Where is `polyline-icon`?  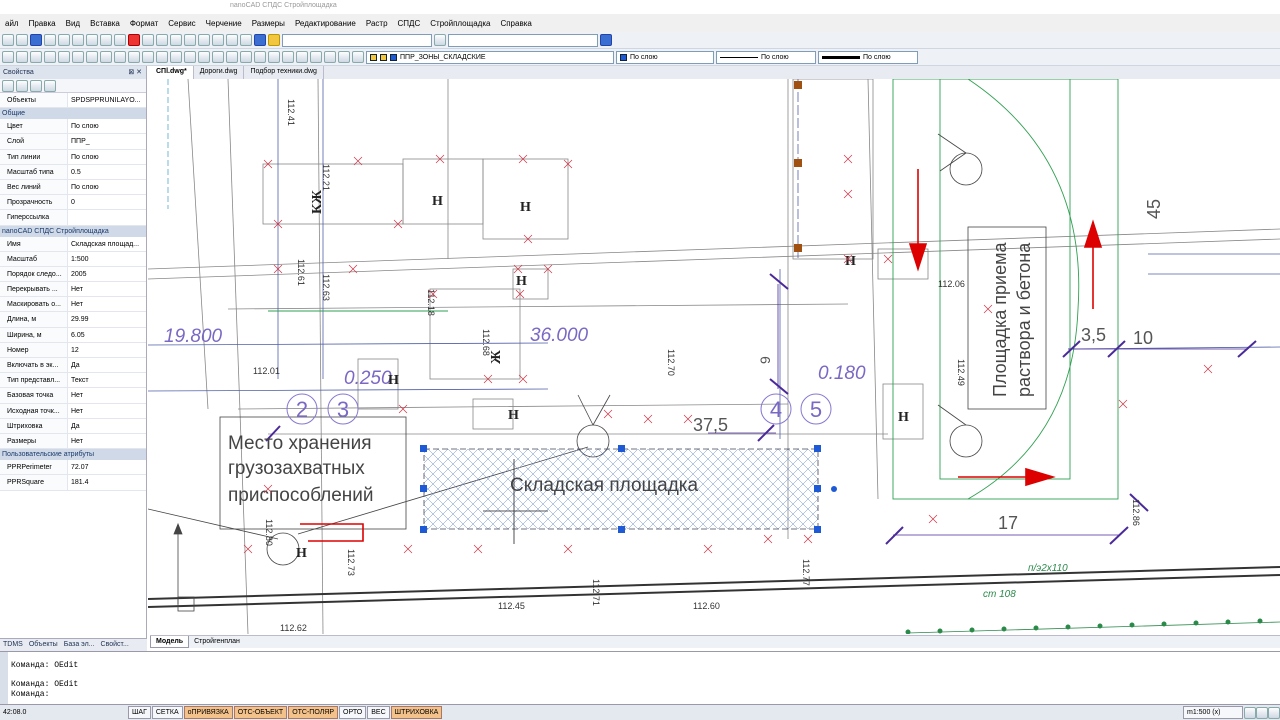 polyline-icon is located at coordinates (22, 57).